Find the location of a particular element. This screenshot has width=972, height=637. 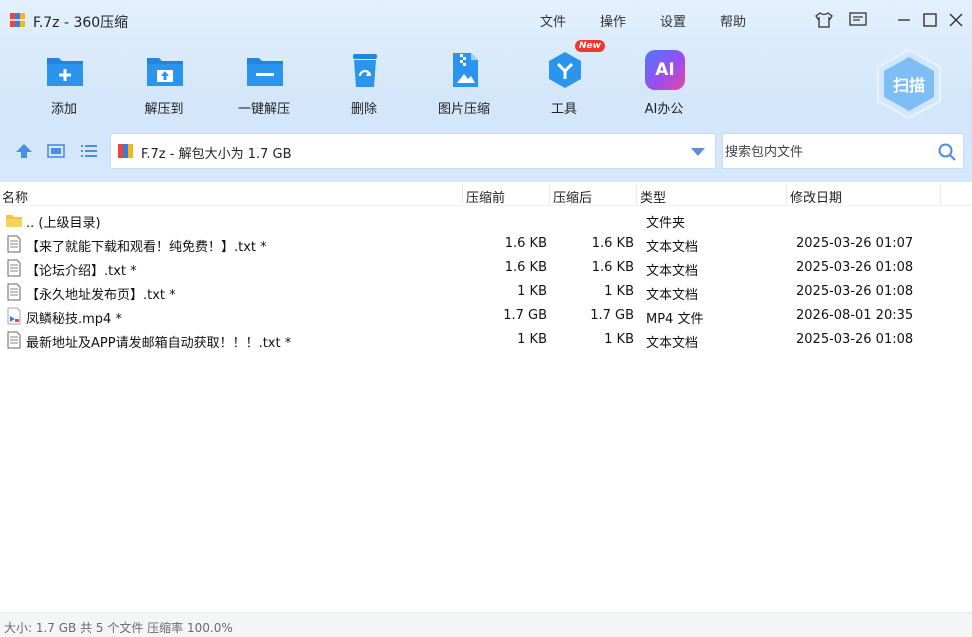

title-bar: F.7z - 360压缩 文件 操作 设置 帮助 is located at coordinates (486, 20).